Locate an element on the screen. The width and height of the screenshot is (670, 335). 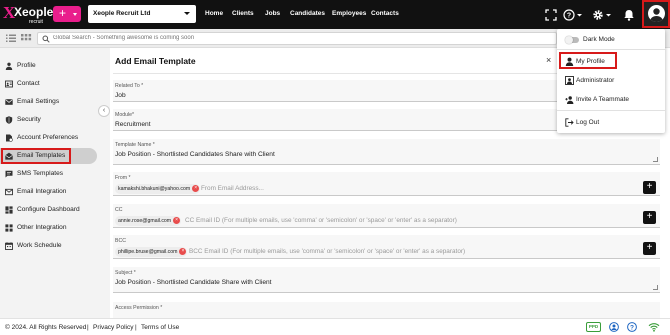
xeople-logo: X Xeople recruit is located at coordinates (28, 14).